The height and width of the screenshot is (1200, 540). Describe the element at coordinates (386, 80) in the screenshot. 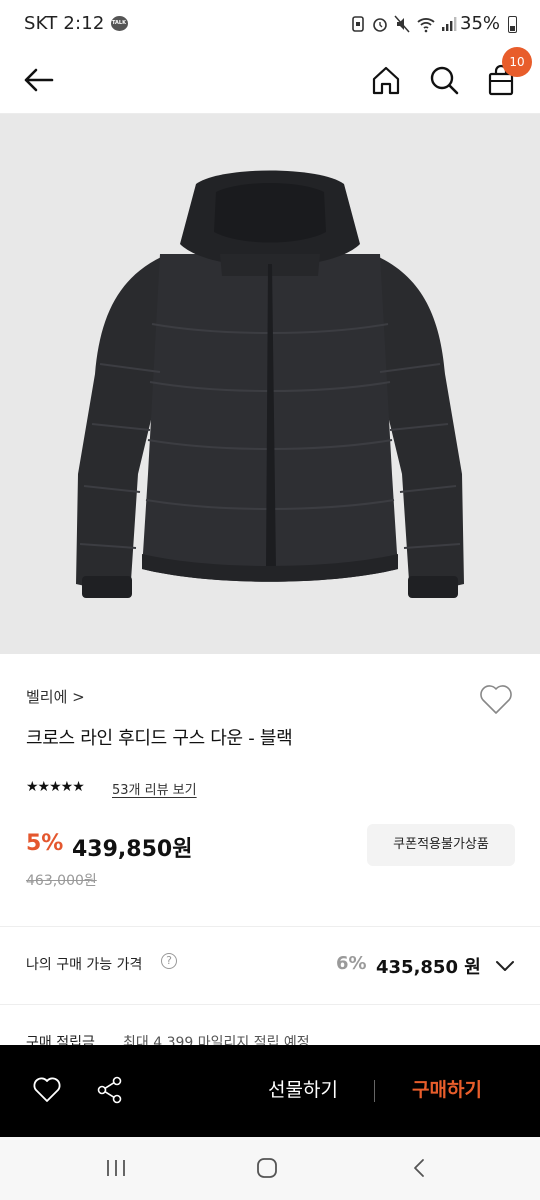

I see `home-icon` at that location.